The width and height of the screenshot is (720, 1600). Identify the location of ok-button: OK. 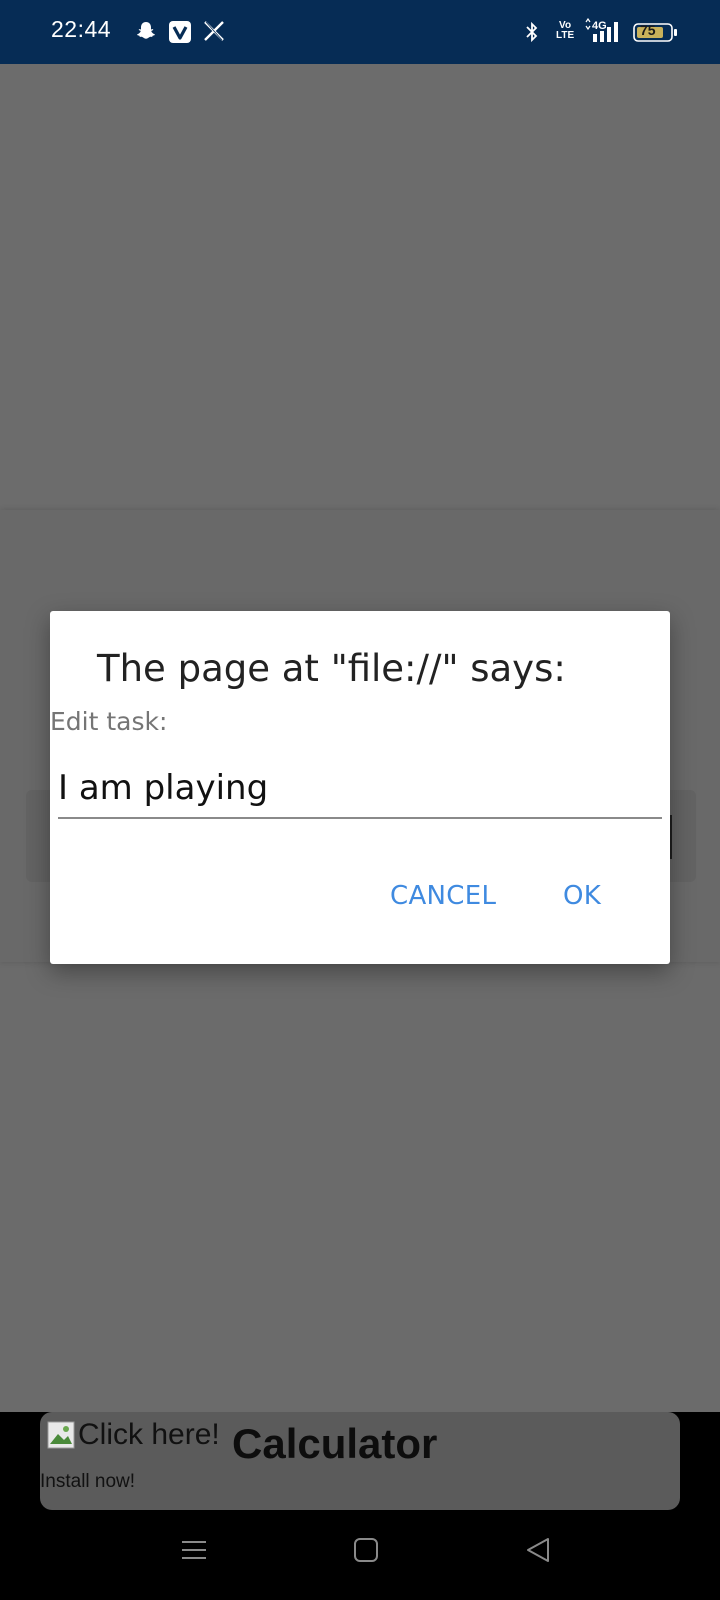
(582, 896).